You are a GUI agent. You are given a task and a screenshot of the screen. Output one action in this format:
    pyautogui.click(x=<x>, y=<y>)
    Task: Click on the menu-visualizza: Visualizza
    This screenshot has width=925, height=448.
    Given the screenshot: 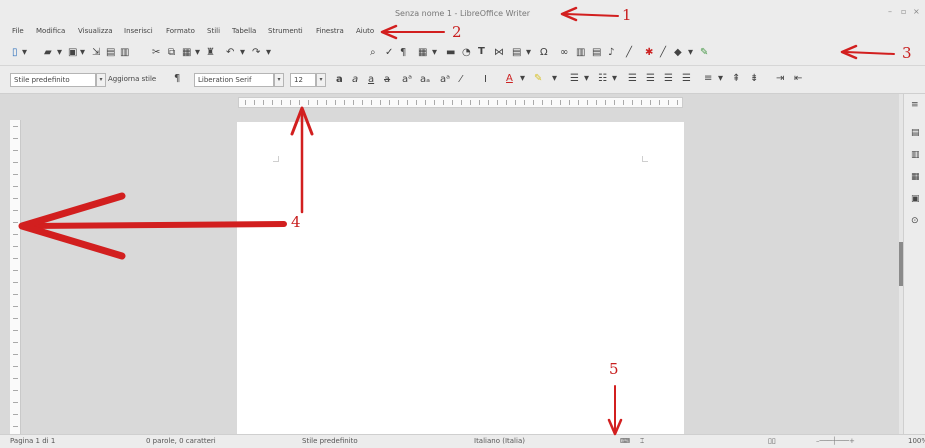 What is the action you would take?
    pyautogui.click(x=95, y=31)
    